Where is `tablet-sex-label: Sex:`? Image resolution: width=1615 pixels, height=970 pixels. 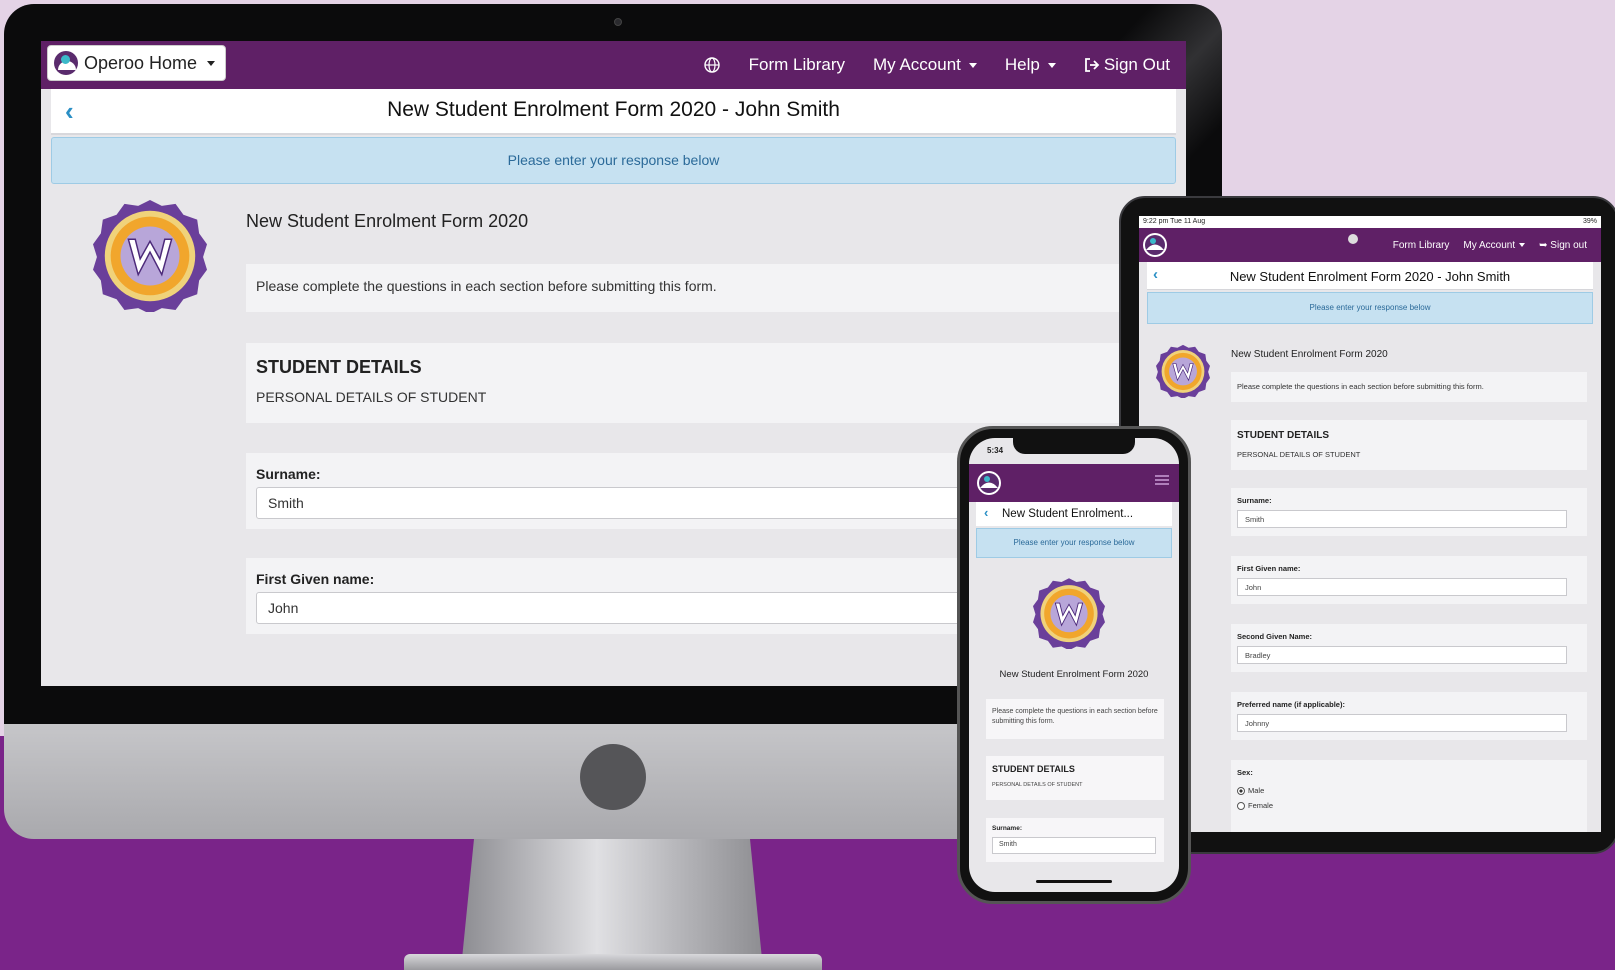 tablet-sex-label: Sex: is located at coordinates (1245, 772).